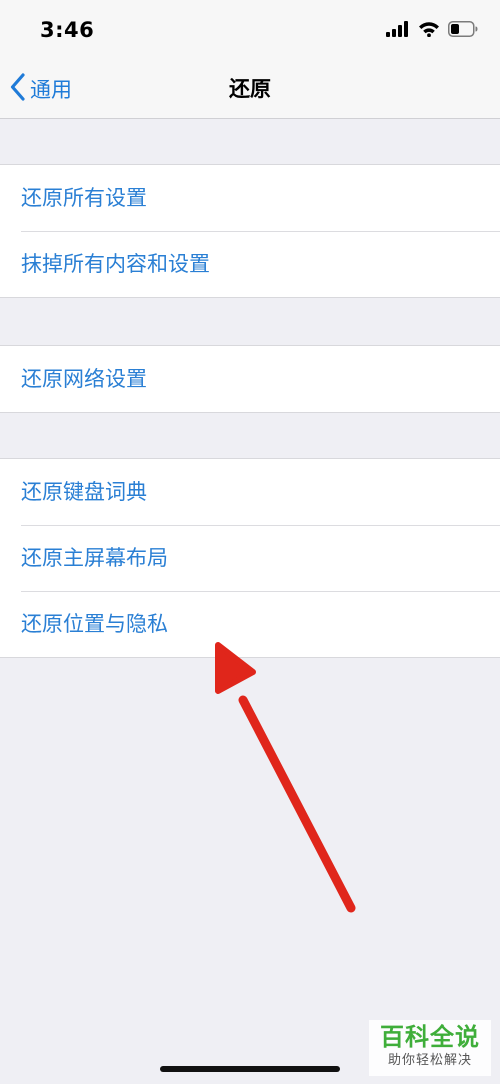  Describe the element at coordinates (51, 90) in the screenshot. I see `back-button-label: 通用` at that location.